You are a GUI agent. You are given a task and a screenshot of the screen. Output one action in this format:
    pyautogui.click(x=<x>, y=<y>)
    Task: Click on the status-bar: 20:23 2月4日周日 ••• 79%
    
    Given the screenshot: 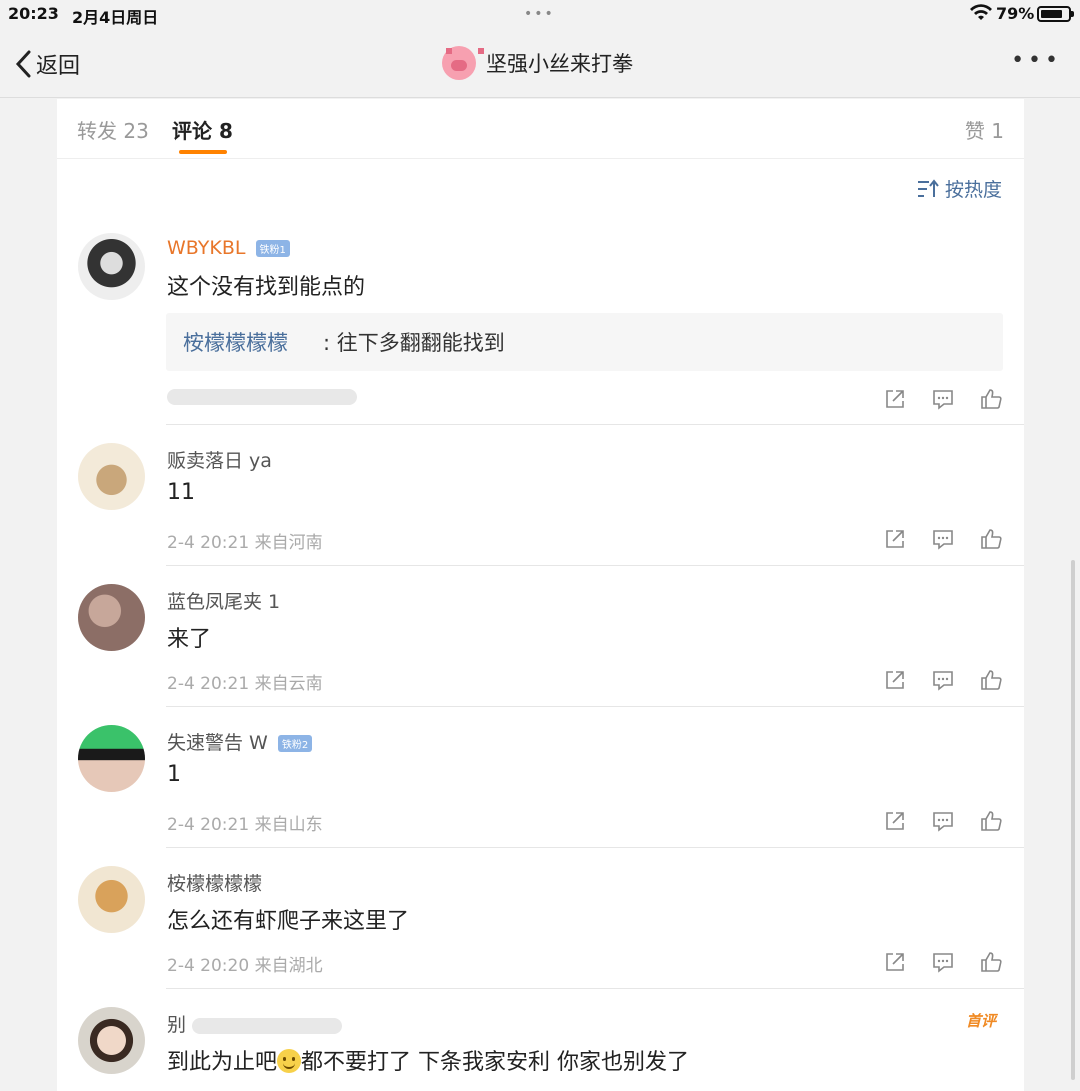 What is the action you would take?
    pyautogui.click(x=540, y=15)
    